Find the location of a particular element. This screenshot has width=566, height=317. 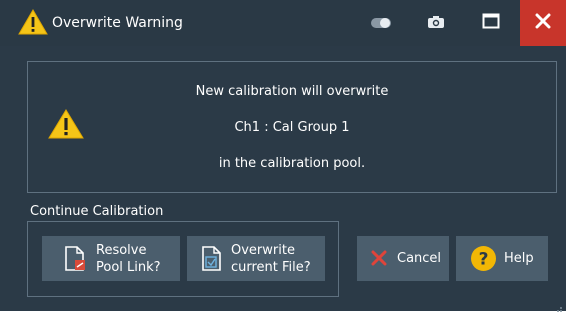

toggle-button is located at coordinates (381, 23).